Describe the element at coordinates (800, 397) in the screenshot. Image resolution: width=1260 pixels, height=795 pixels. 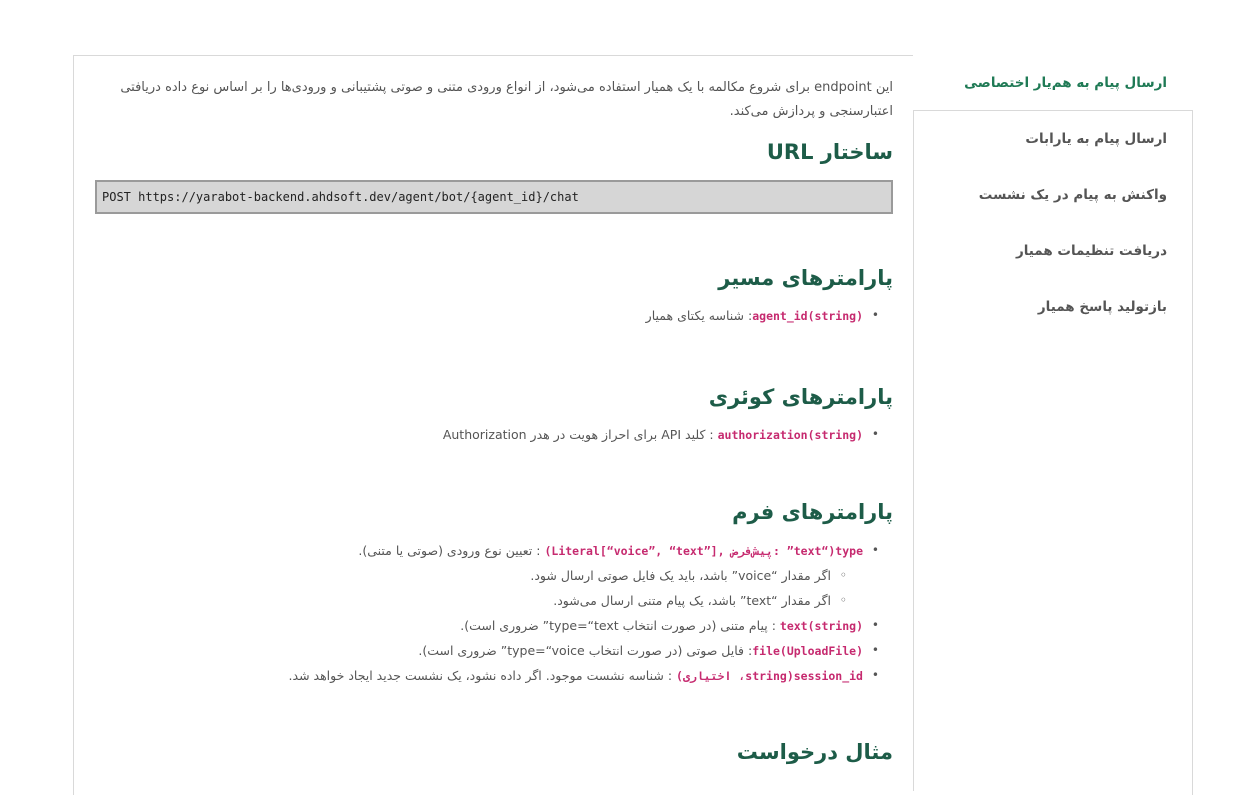
I see `query-params-heading: پارامترهای کوئری` at that location.